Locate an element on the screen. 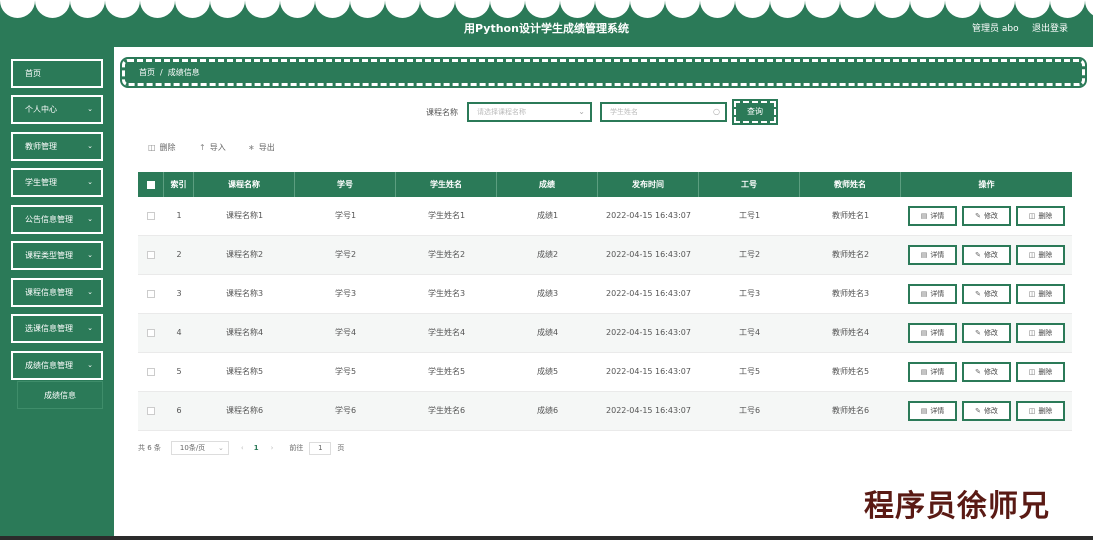  sidebar-item-courses: 课程信息管理 ⌄ is located at coordinates (57, 292).